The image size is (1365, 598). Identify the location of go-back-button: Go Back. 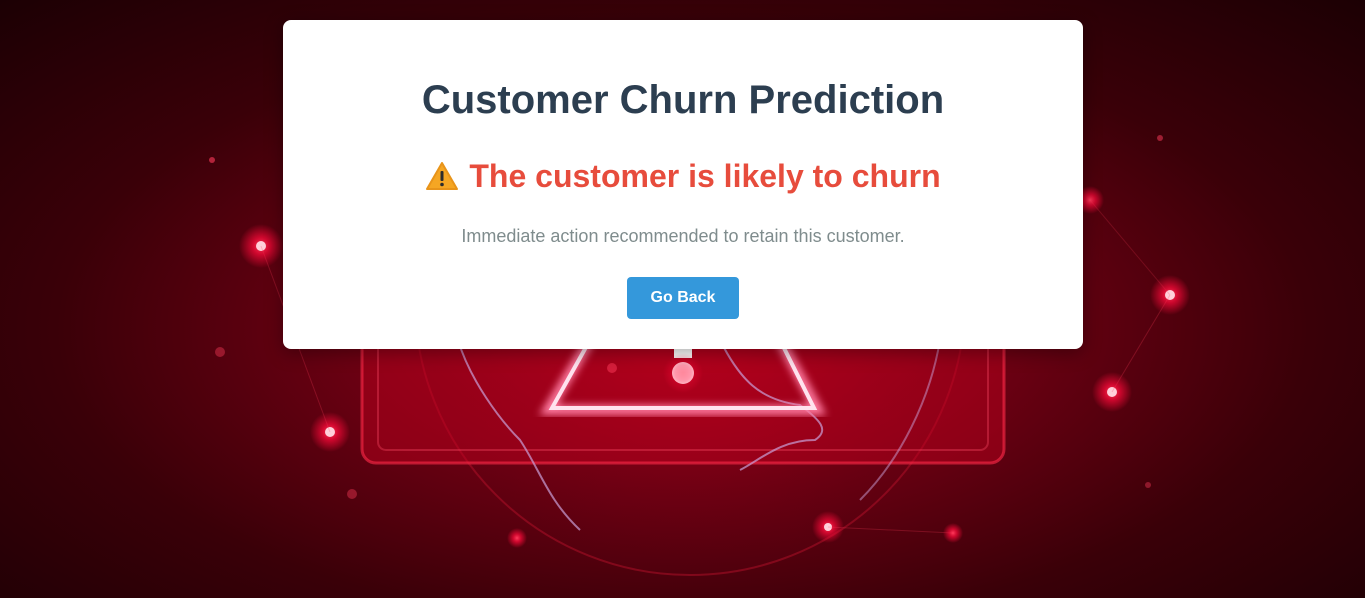
(683, 298).